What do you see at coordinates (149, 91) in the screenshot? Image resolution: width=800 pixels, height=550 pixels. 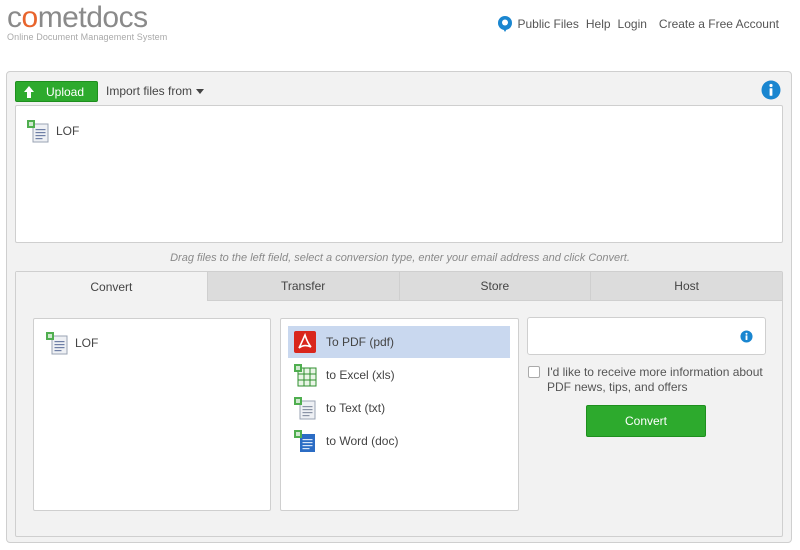 I see `import-label: Import files from` at bounding box center [149, 91].